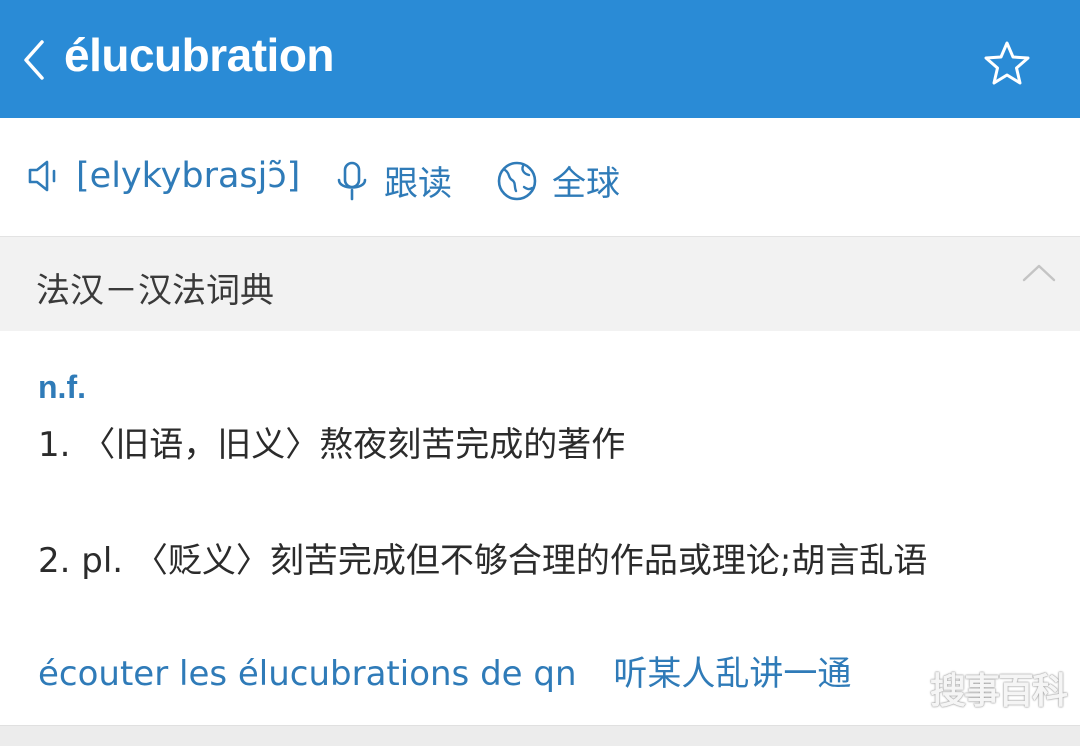 The image size is (1080, 746). I want to click on microphone-icon, so click(352, 180).